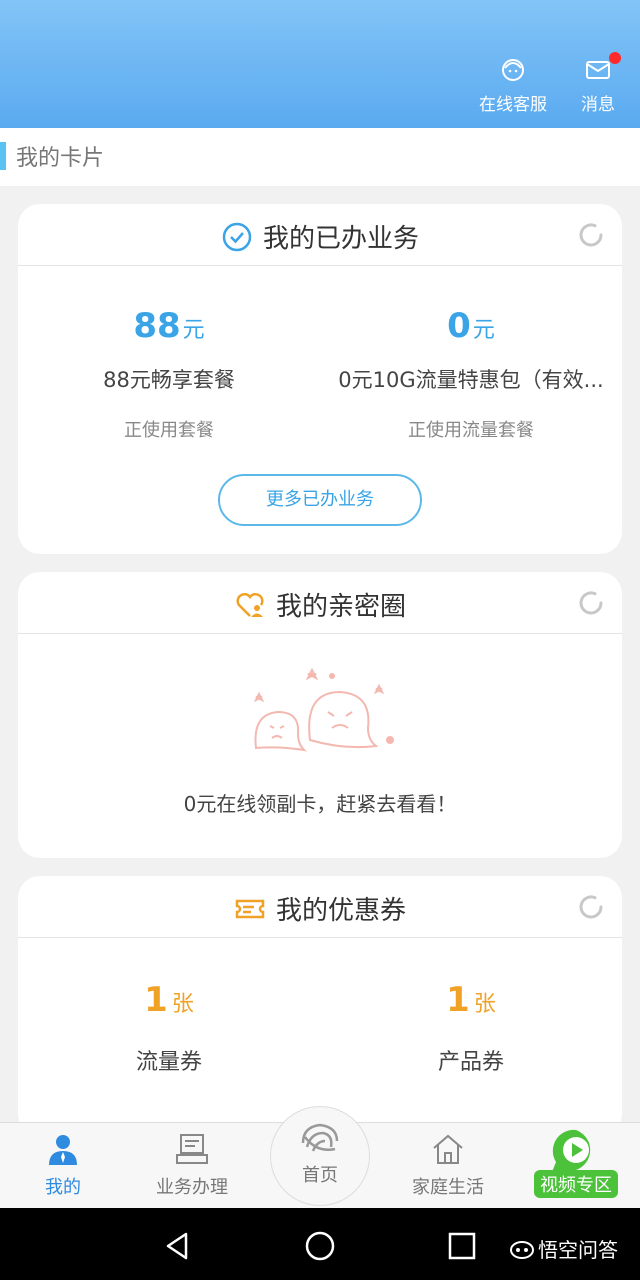 This screenshot has height=1280, width=640. What do you see at coordinates (323, 709) in the screenshot?
I see `sad-ghosts-illustration` at bounding box center [323, 709].